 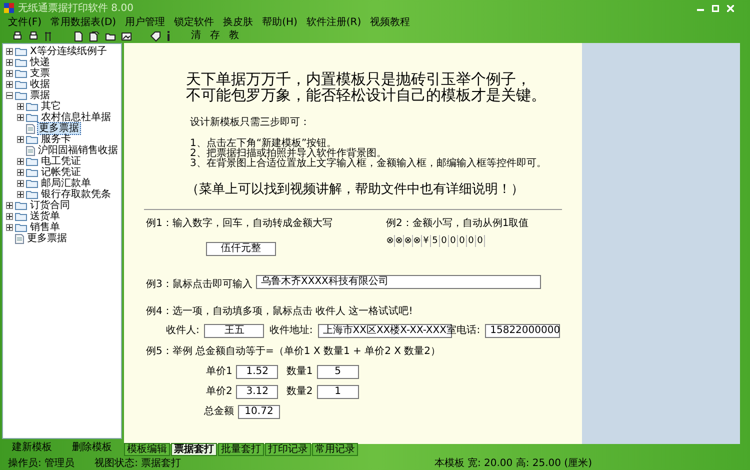 What do you see at coordinates (45, 216) in the screenshot?
I see `tree-item: 送货单` at bounding box center [45, 216].